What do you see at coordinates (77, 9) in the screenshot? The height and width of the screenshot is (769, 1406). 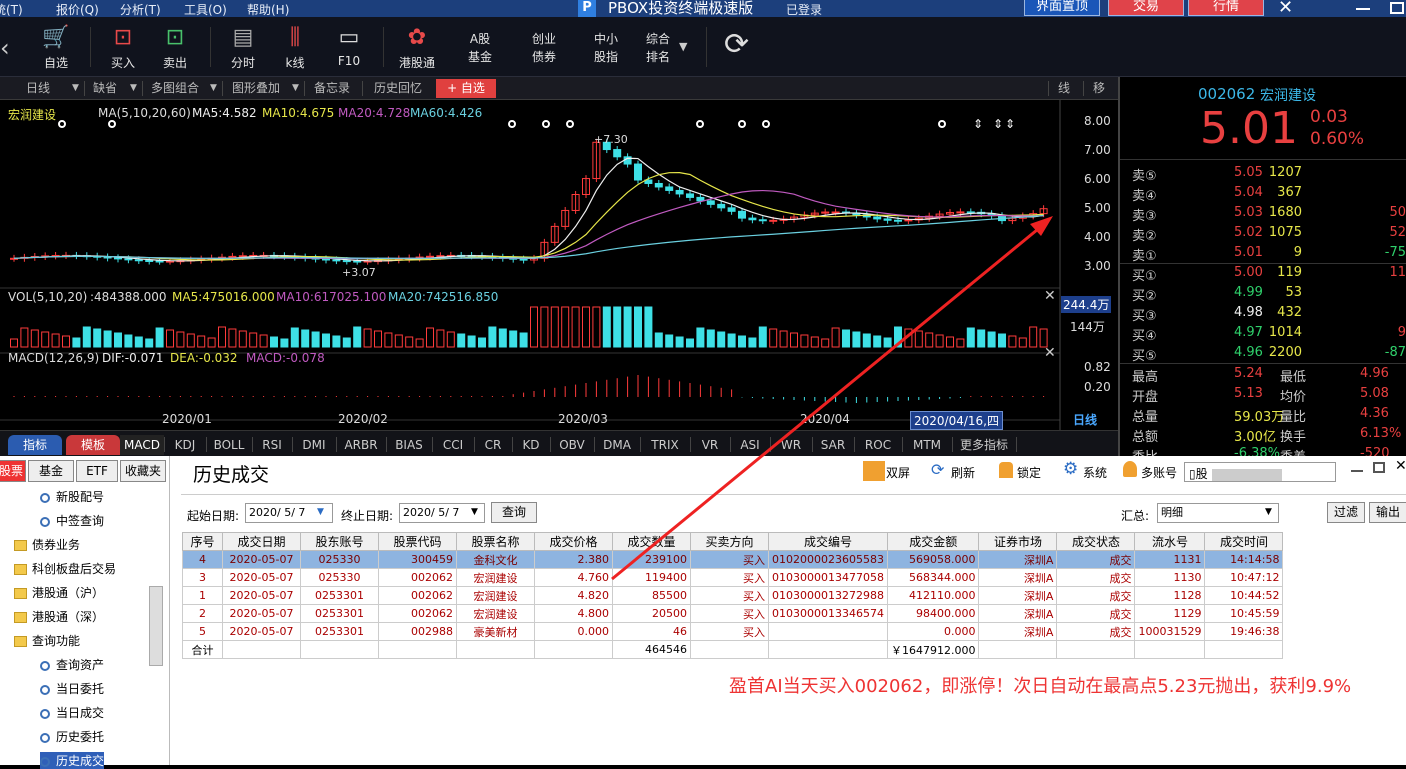 I see `menu-quote: 报价(Q)` at bounding box center [77, 9].